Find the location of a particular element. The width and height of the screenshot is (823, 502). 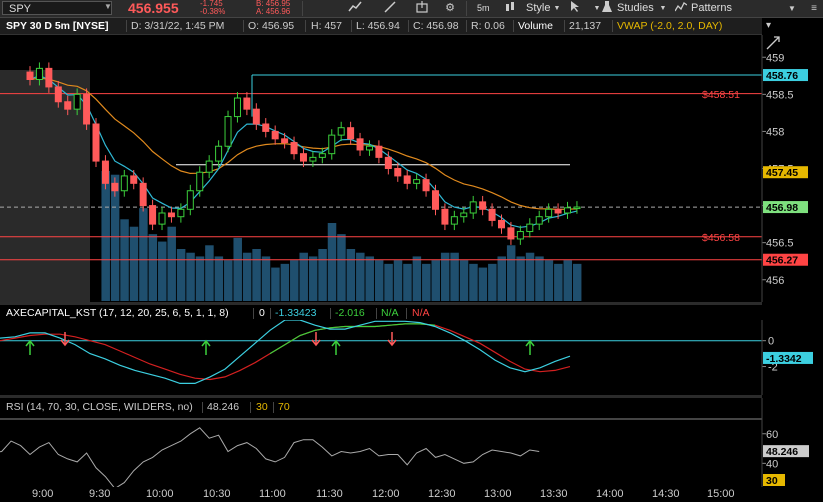

rsi-axis-label: 40 is located at coordinates (772, 464).